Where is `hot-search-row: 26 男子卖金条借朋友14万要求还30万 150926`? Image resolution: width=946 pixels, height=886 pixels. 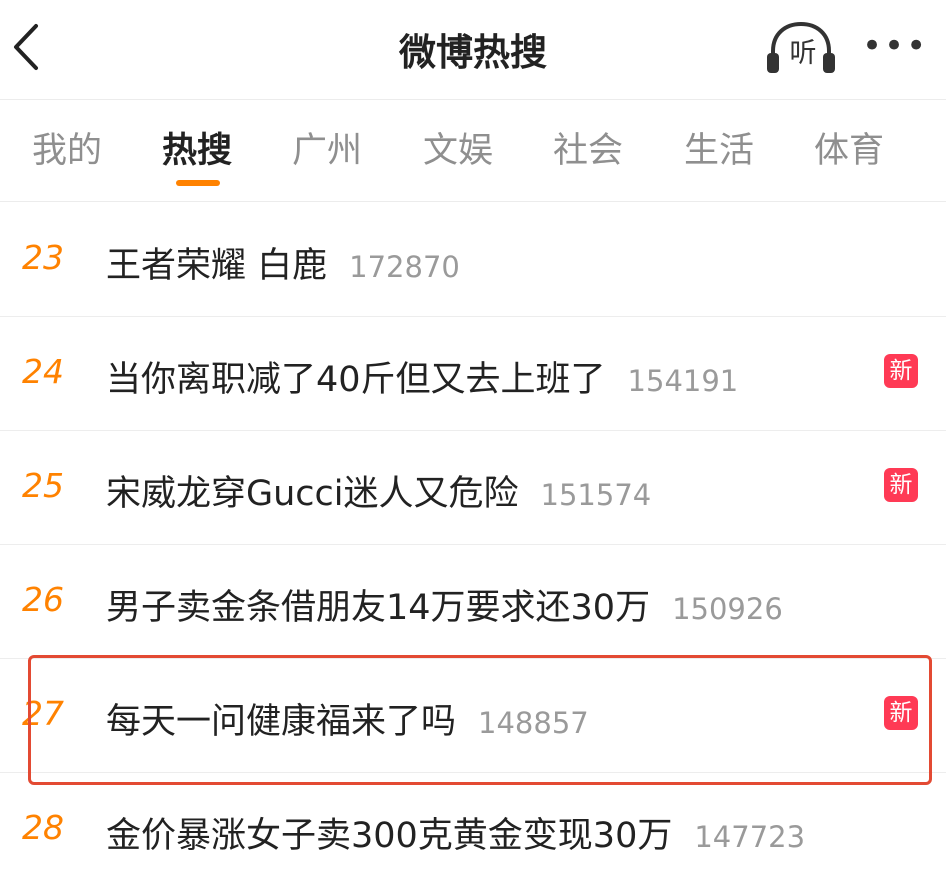
hot-search-row: 26 男子卖金条借朋友14万要求还30万 150926 is located at coordinates (473, 601).